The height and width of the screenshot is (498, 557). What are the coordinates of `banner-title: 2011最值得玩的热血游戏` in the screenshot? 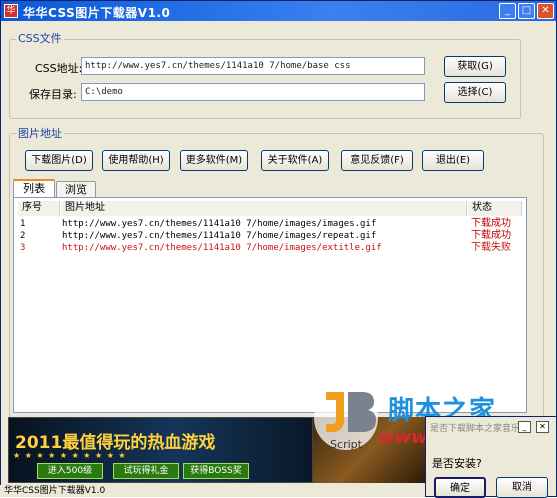 It's located at (115, 443).